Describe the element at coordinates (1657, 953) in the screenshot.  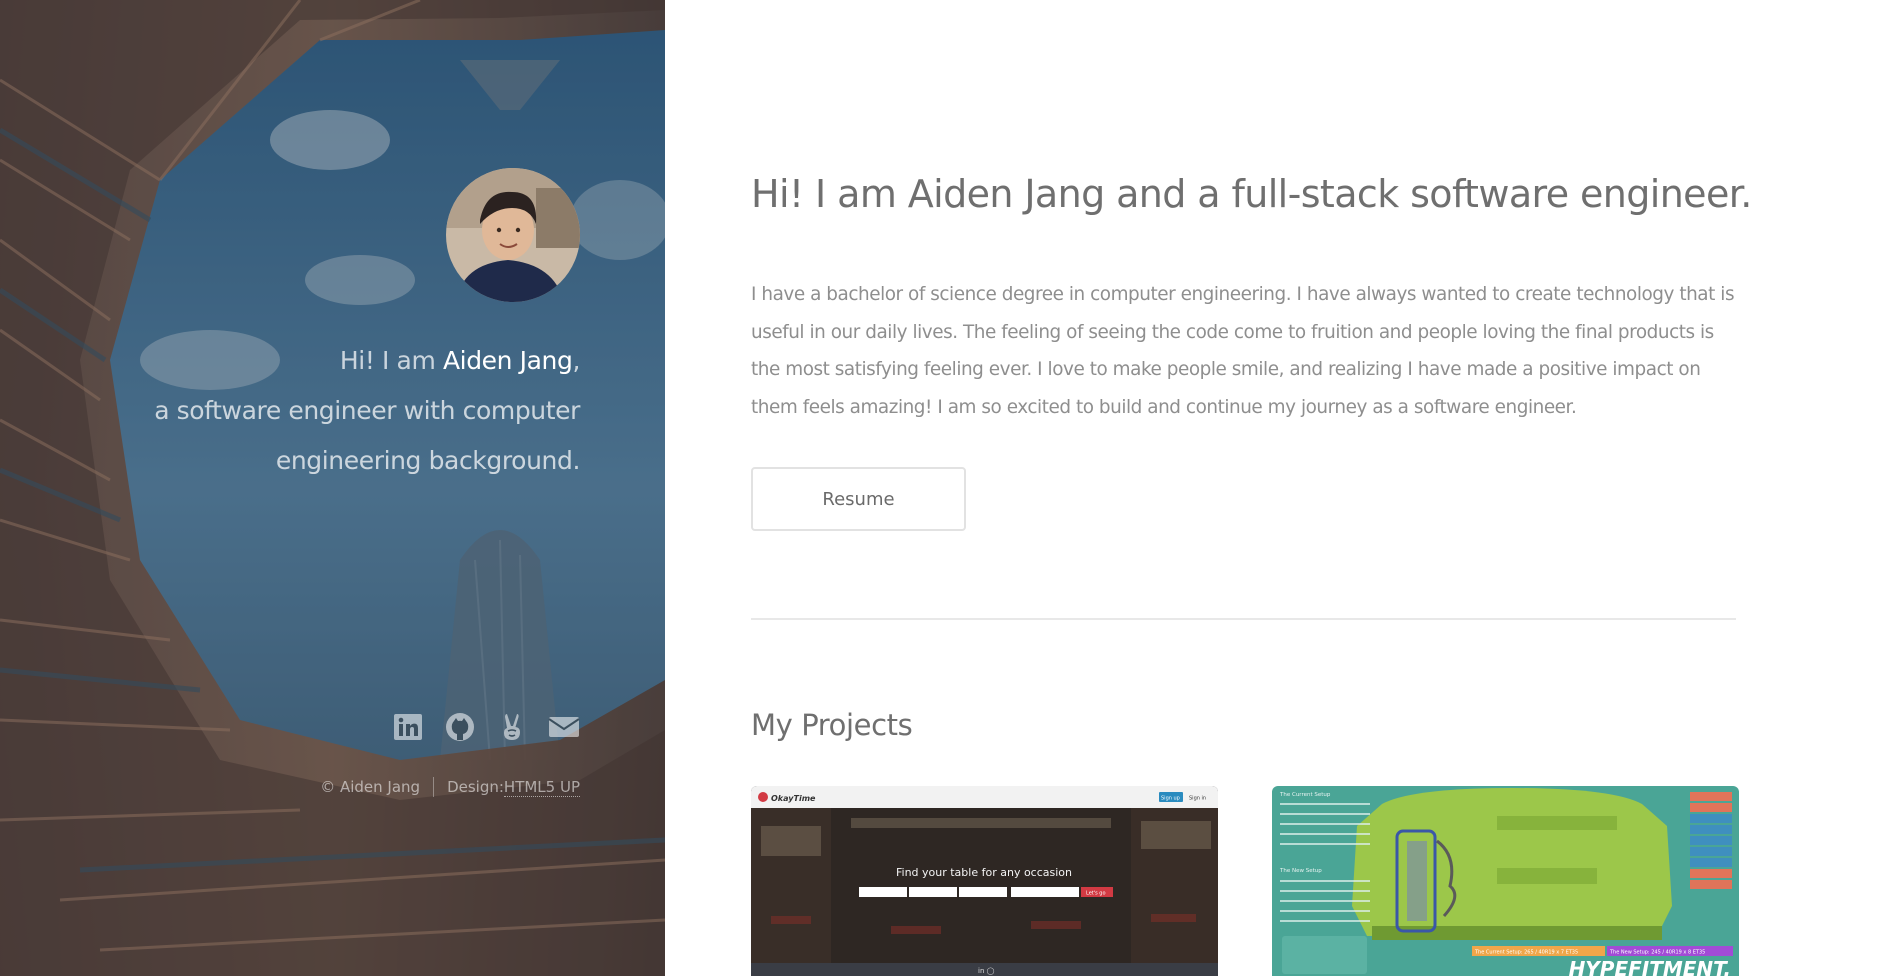
I see `hype-new-bar: The New Setup: 245 / 40R19 x 8 ET35` at that location.